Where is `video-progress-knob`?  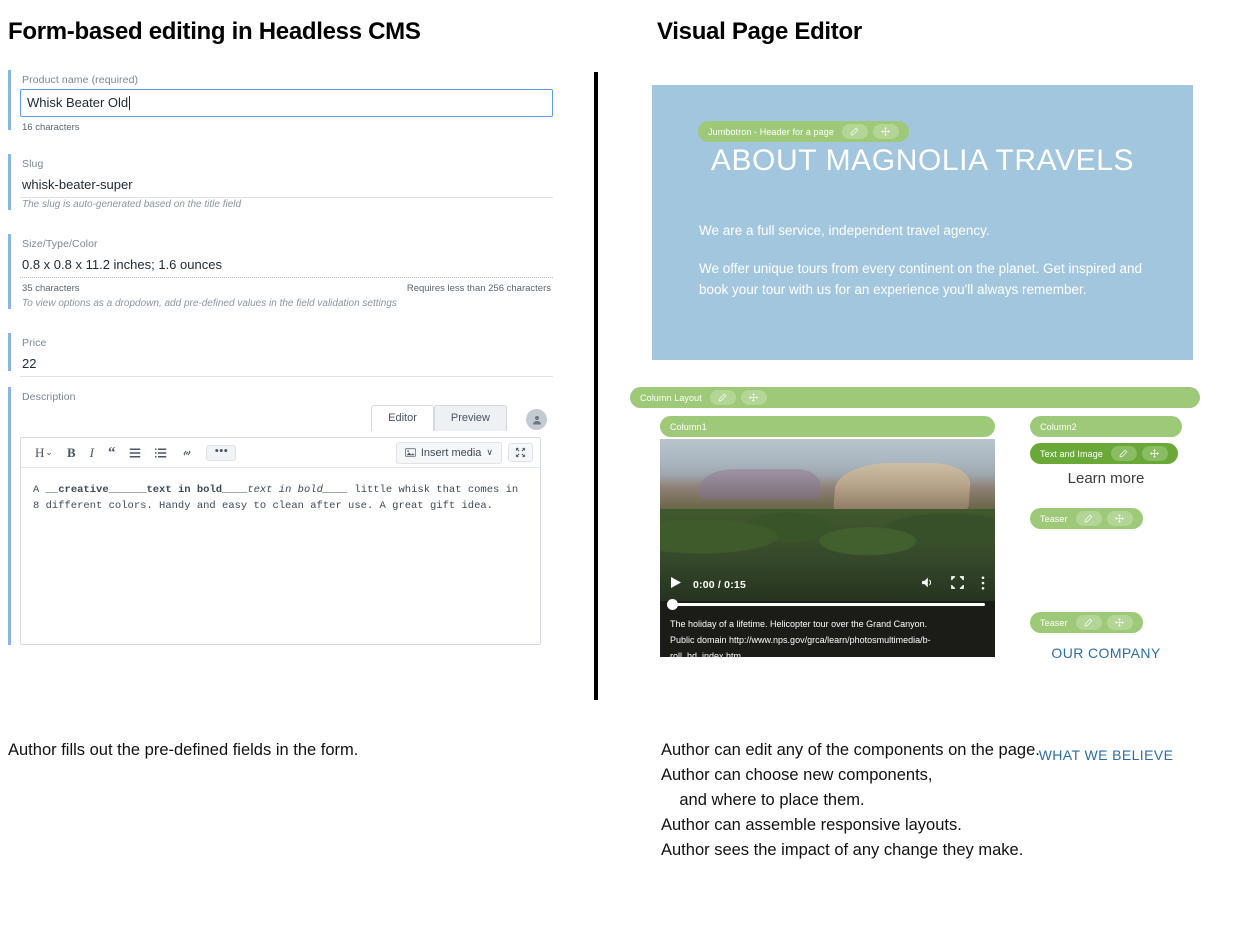
video-progress-knob is located at coordinates (672, 604).